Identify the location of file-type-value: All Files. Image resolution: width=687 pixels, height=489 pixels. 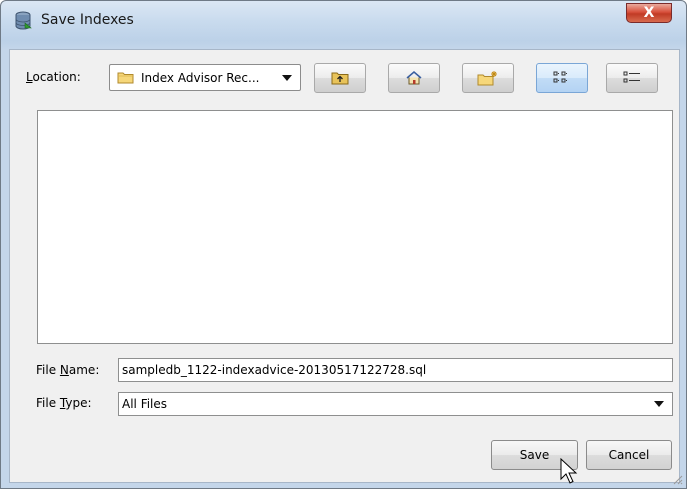
(145, 404).